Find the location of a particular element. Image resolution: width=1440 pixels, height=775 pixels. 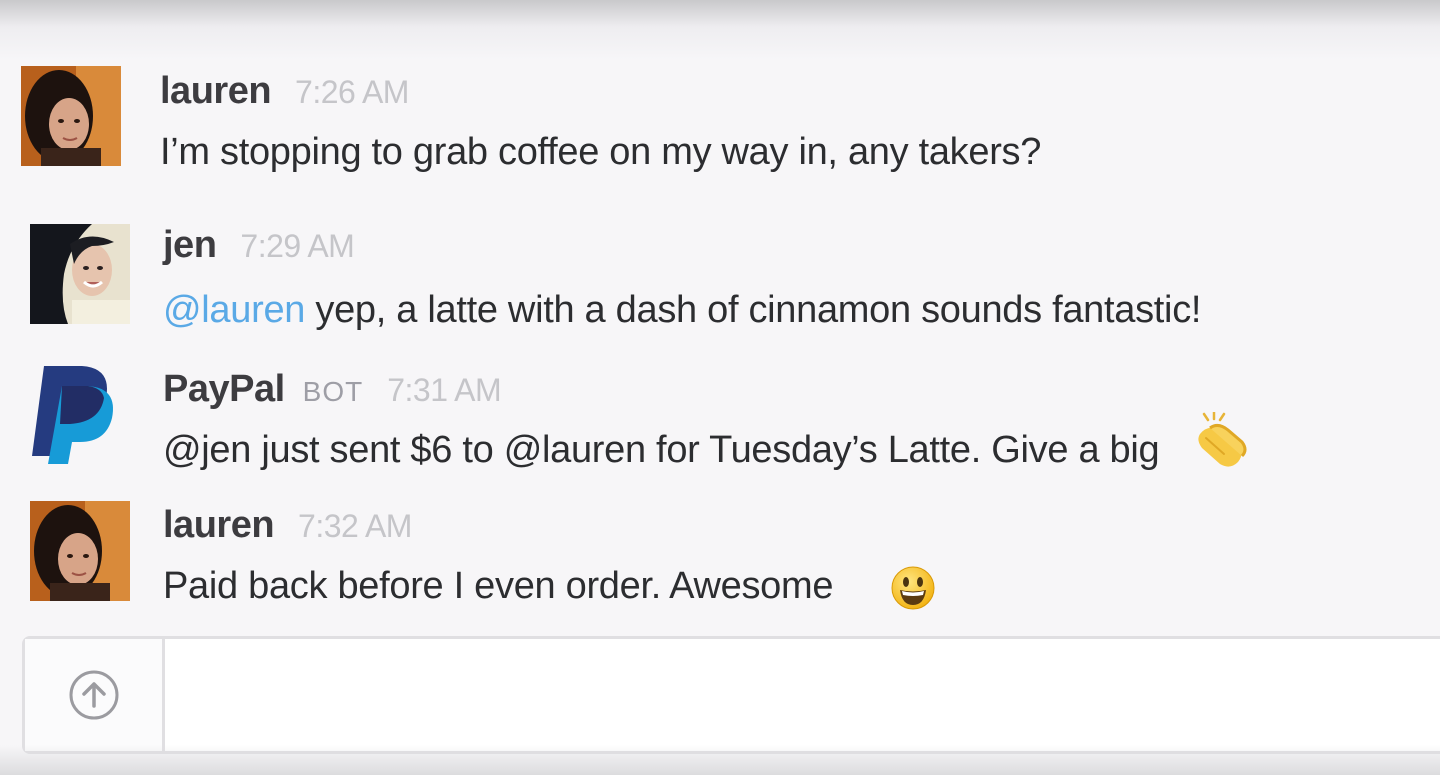

author-name: jen is located at coordinates (190, 245).